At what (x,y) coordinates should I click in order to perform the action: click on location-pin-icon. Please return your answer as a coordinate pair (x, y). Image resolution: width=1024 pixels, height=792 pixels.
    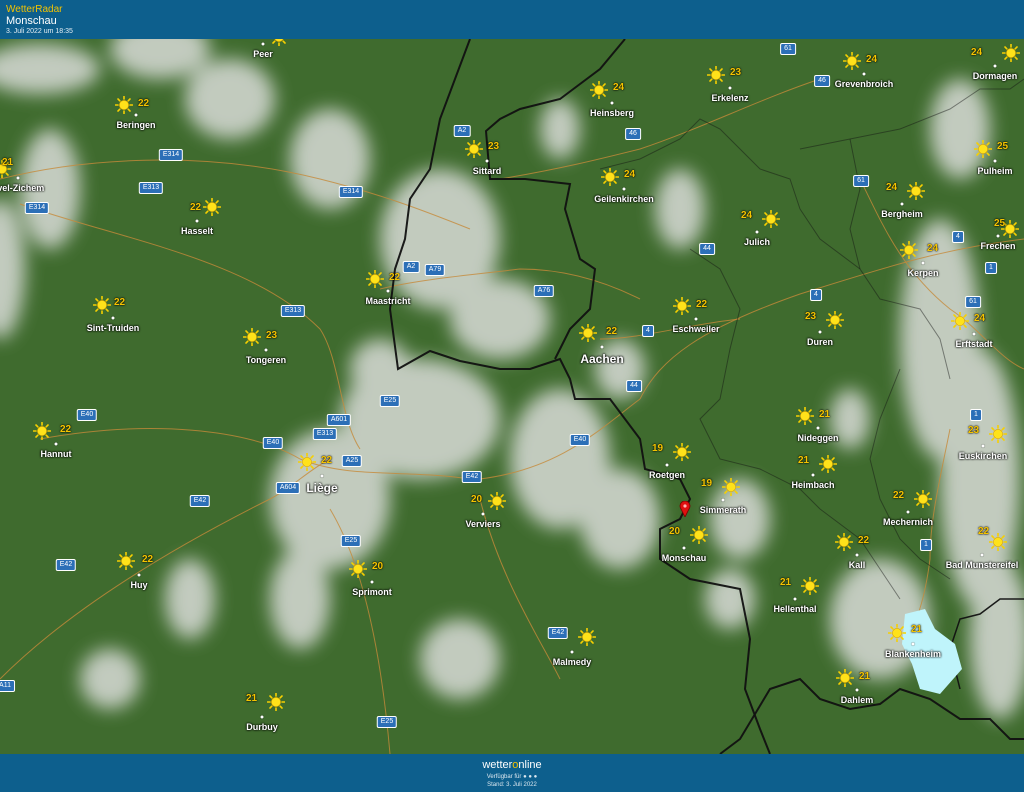
    Looking at the image, I should click on (685, 509).